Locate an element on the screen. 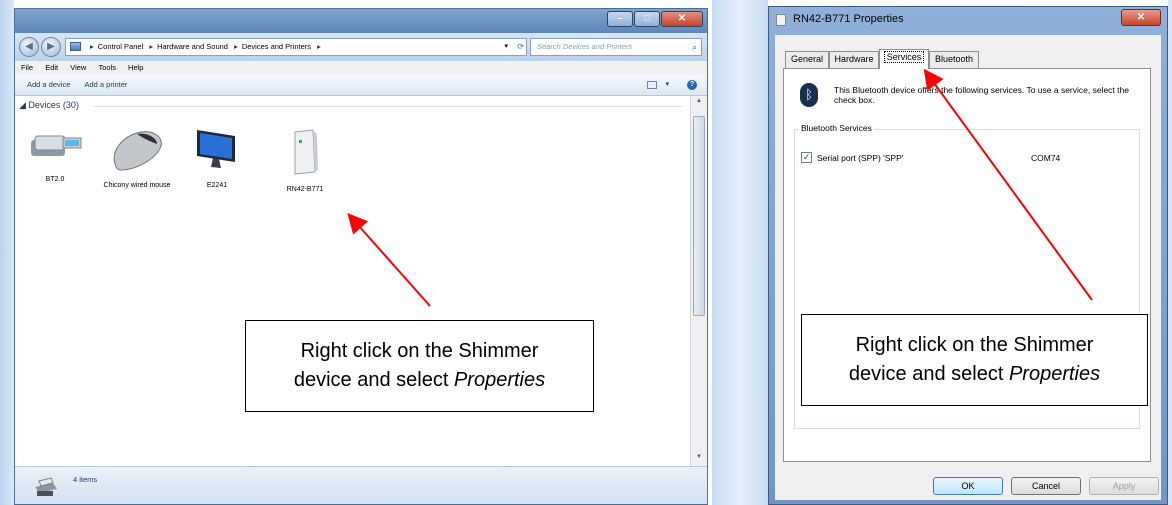  refresh-icon: ⟳ is located at coordinates (520, 47).